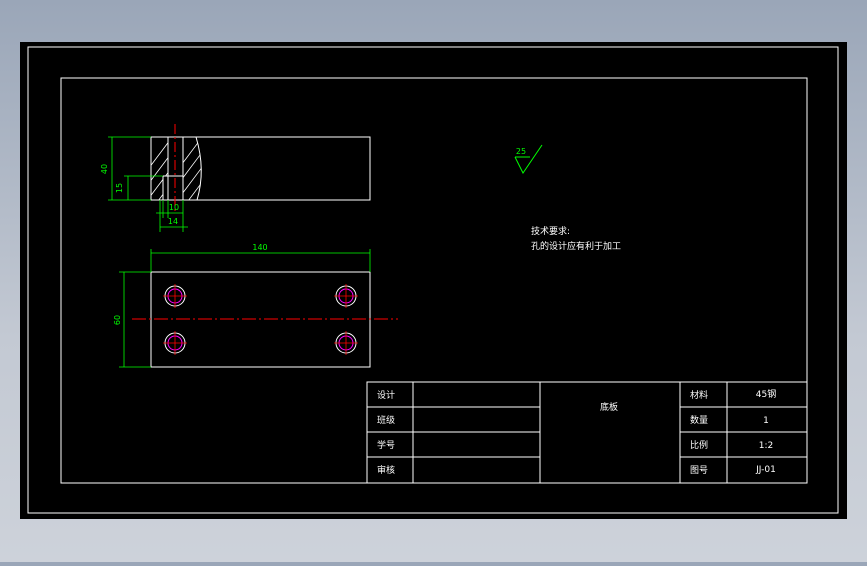  Describe the element at coordinates (521, 151) in the screenshot. I see `roughness-value: 25` at that location.